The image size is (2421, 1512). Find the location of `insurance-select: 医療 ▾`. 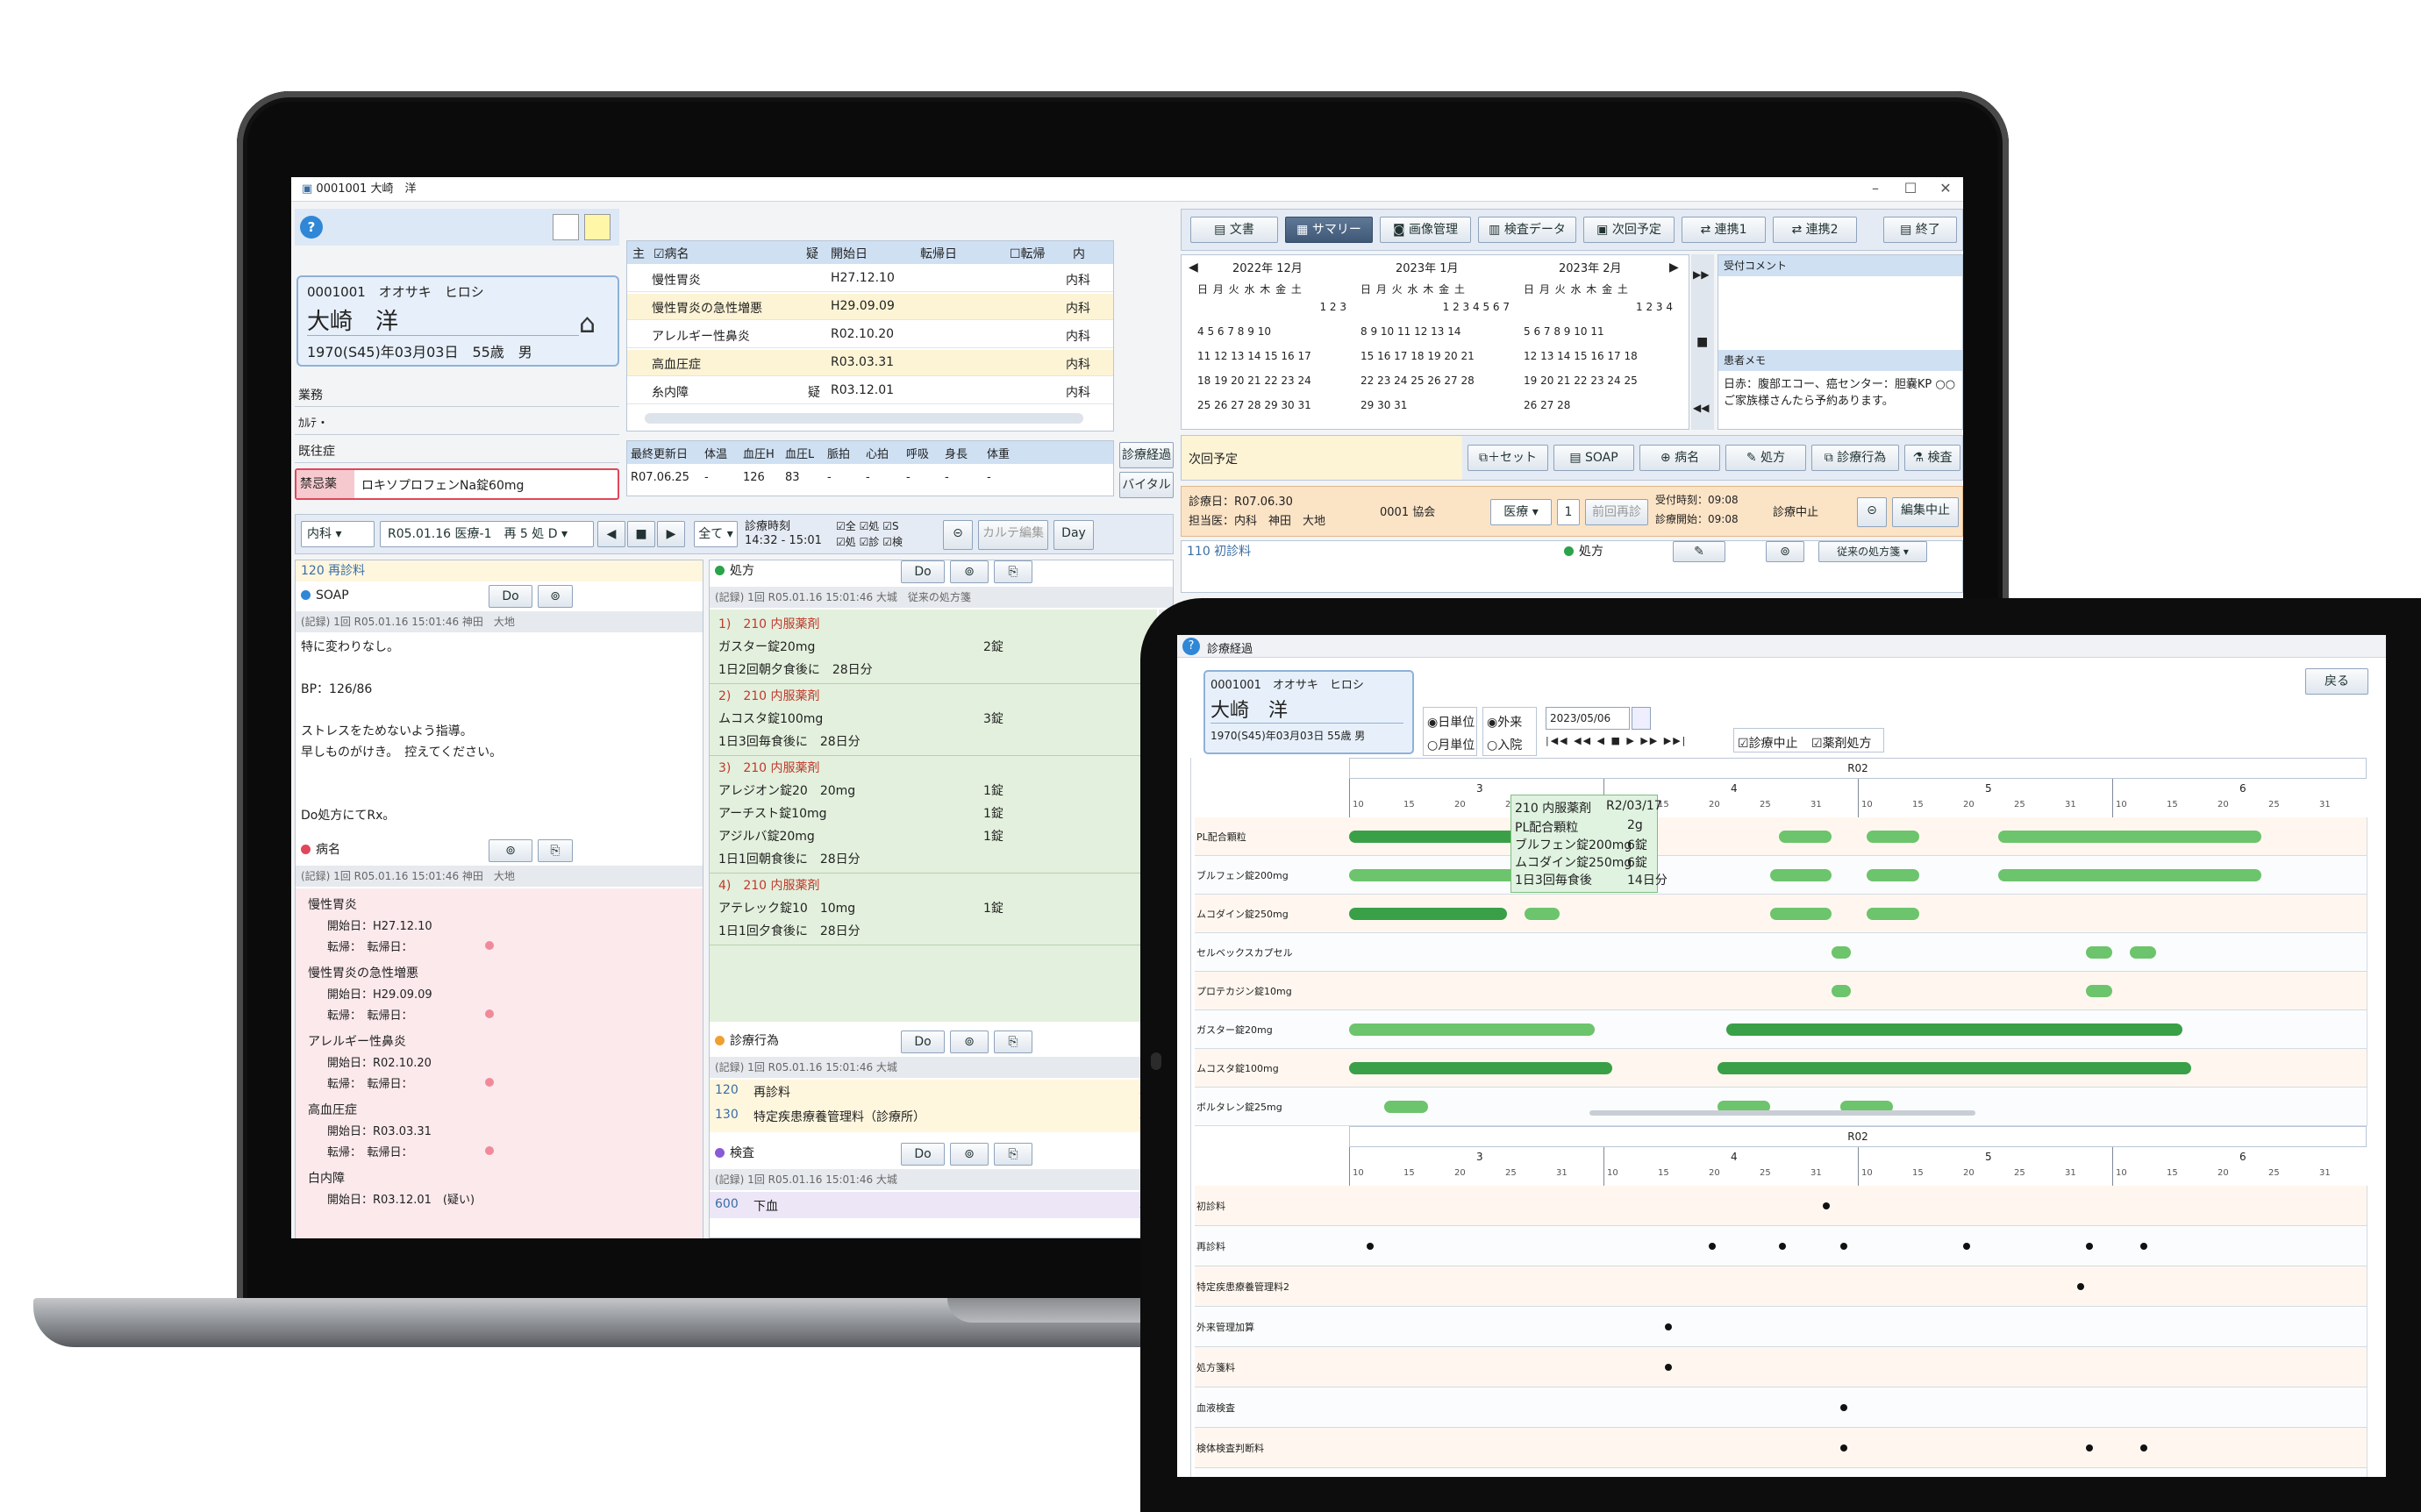

insurance-select: 医療 ▾ is located at coordinates (1521, 512).